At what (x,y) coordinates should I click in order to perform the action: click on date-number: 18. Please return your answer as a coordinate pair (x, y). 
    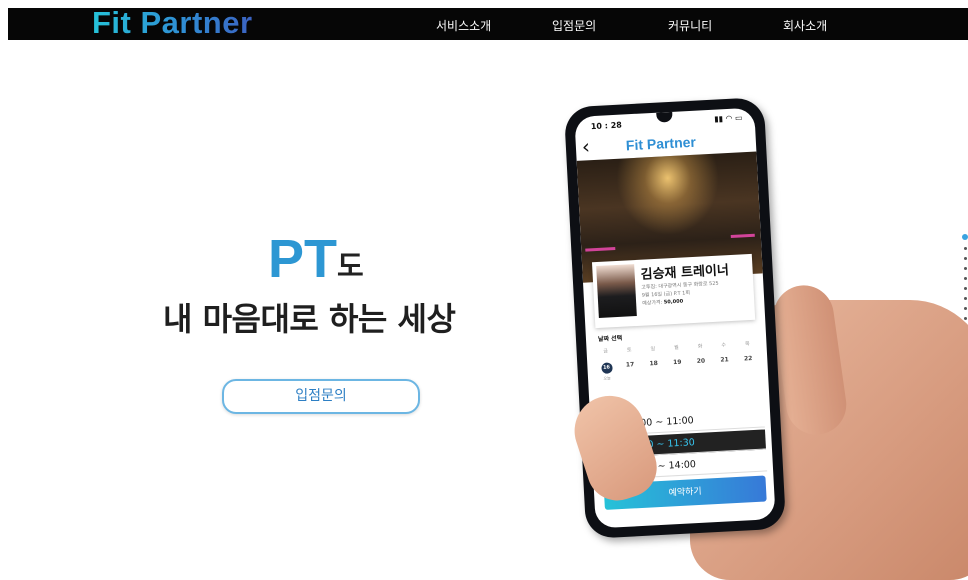
    Looking at the image, I should click on (654, 363).